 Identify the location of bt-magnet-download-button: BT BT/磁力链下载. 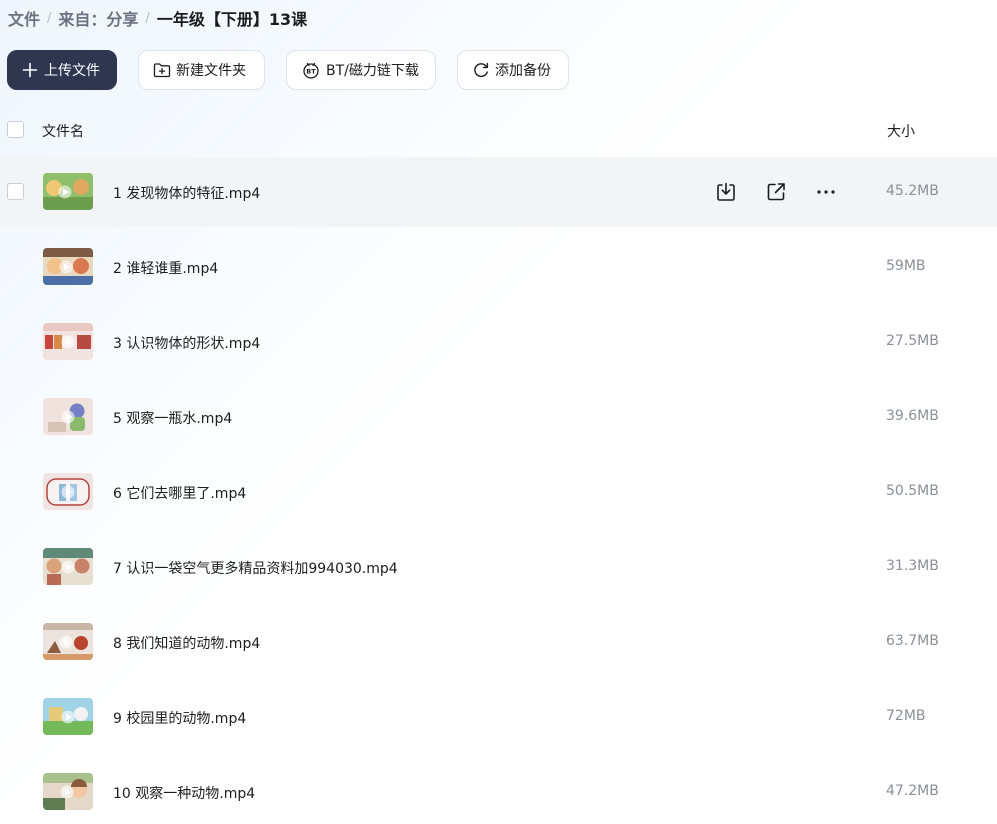
(361, 70).